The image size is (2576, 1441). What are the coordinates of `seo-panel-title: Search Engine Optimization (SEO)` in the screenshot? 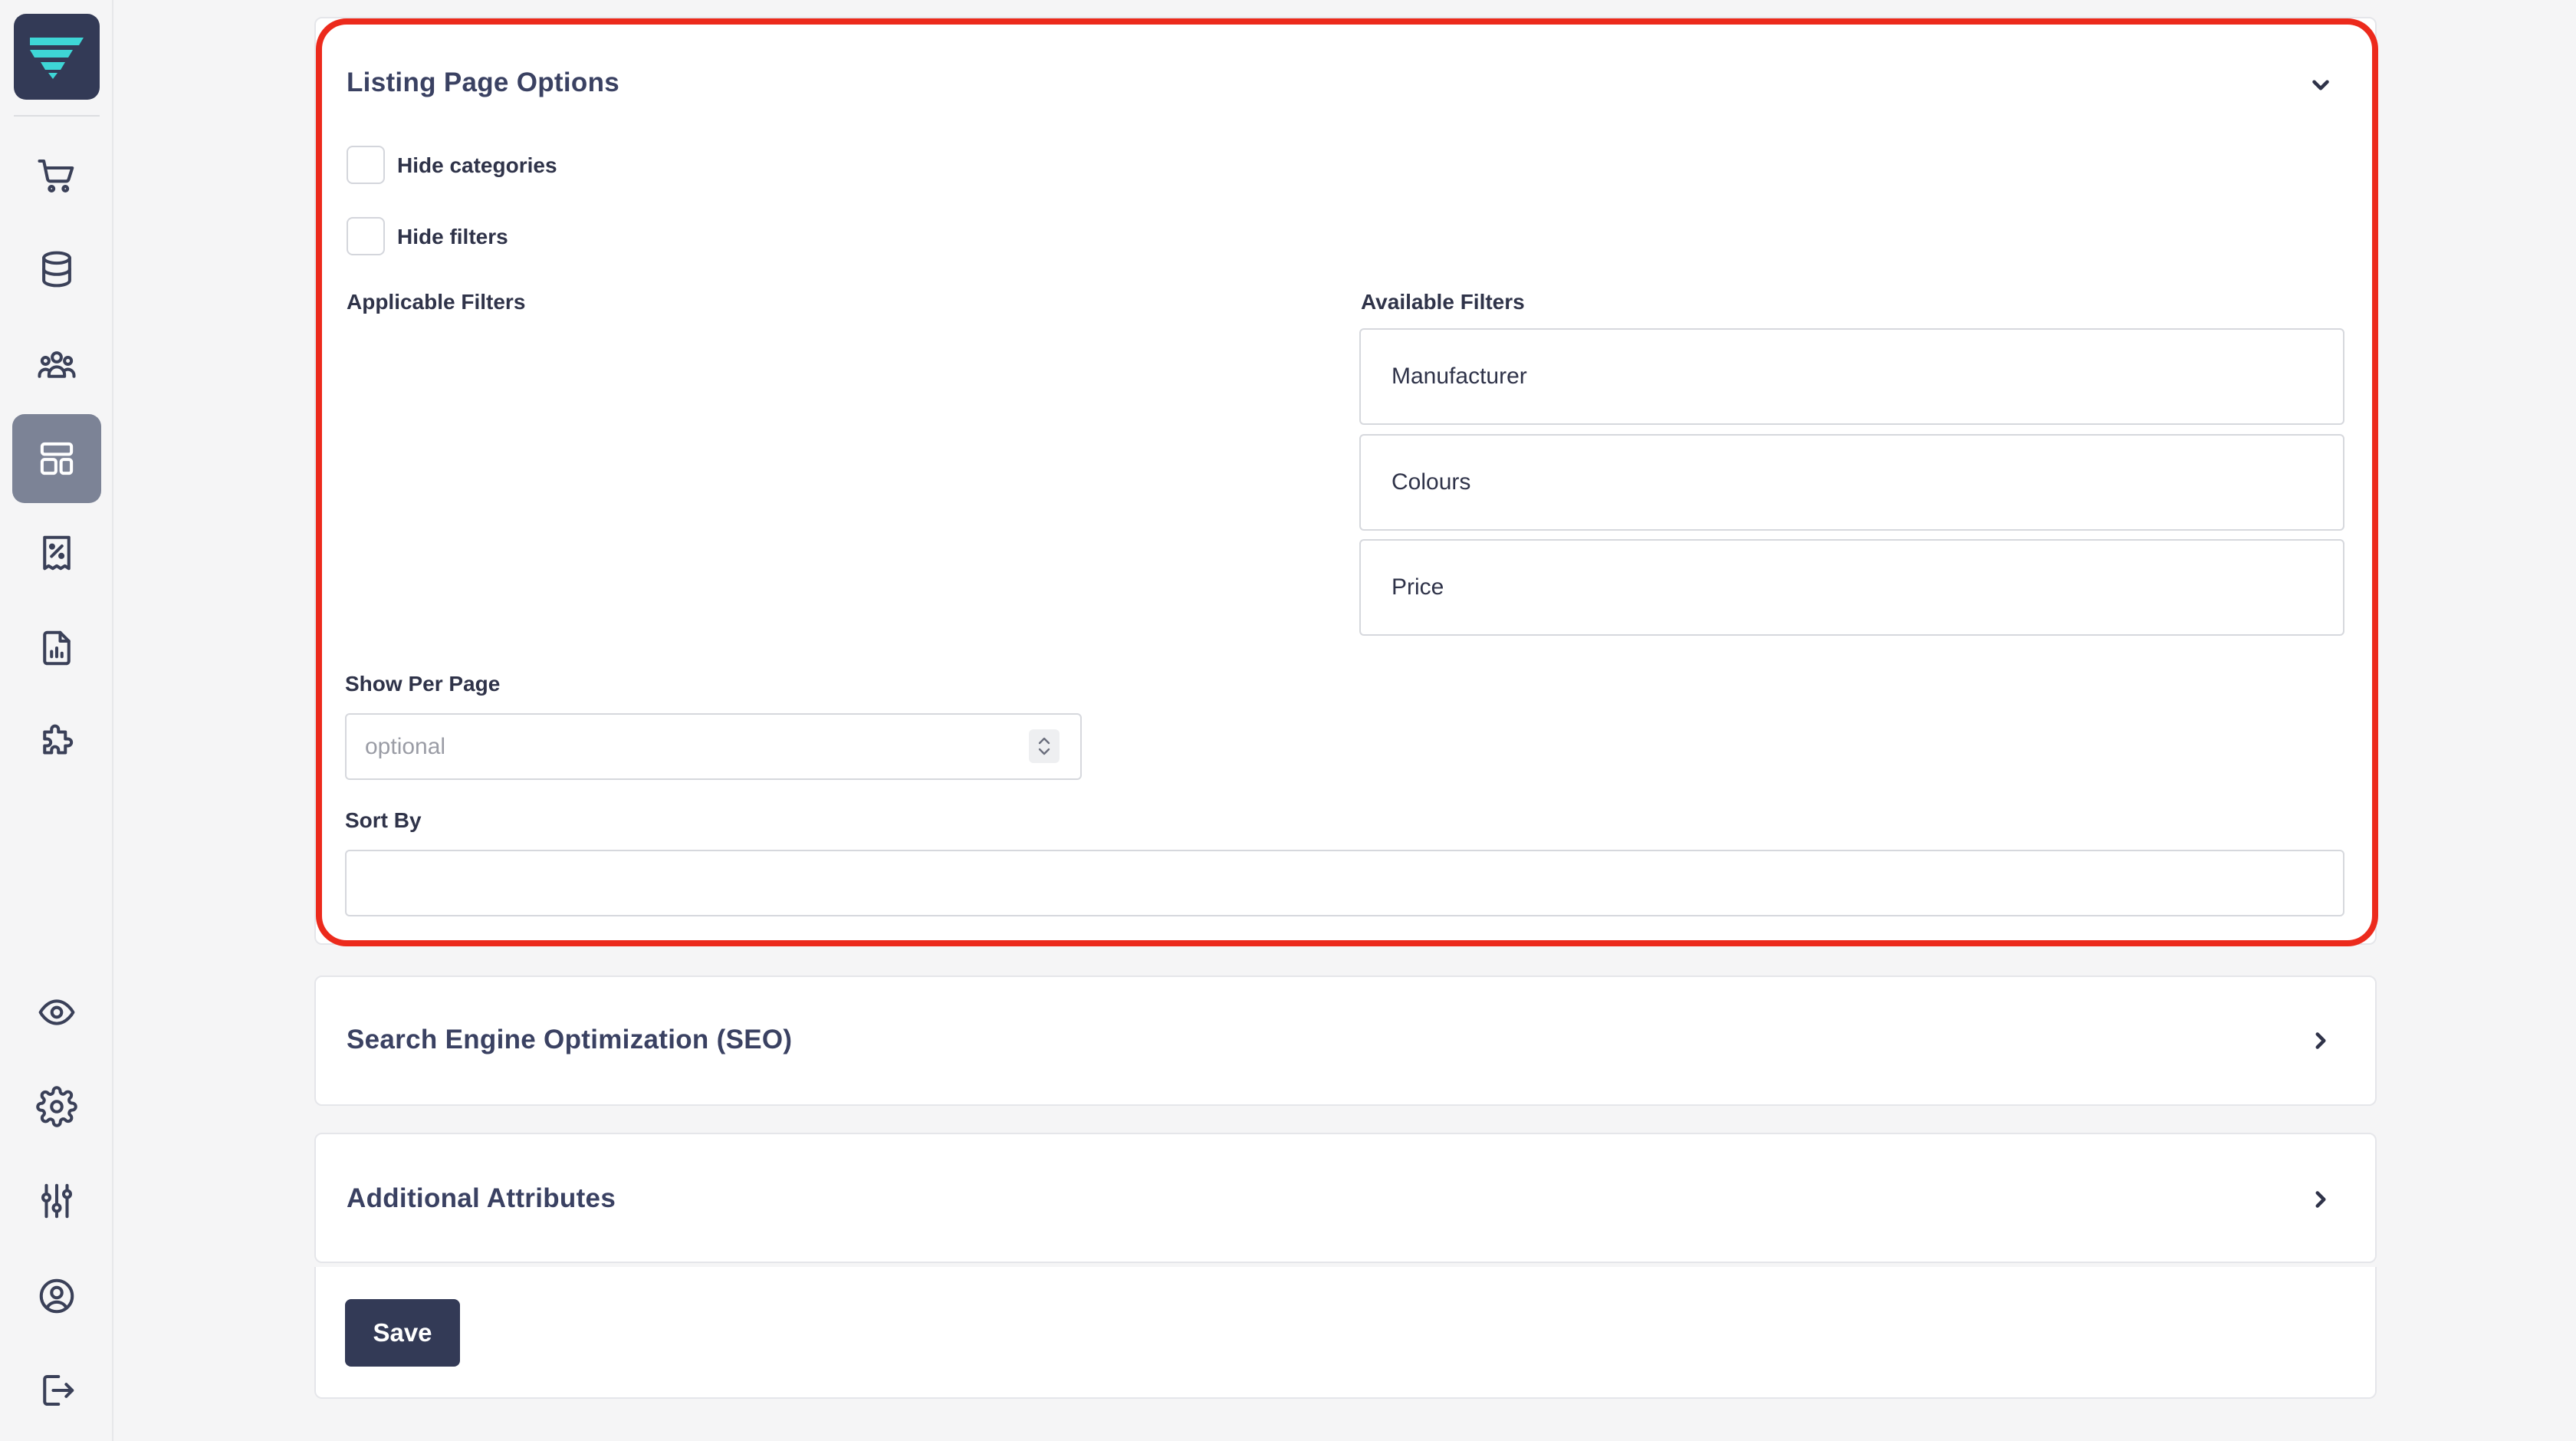 It's located at (569, 1040).